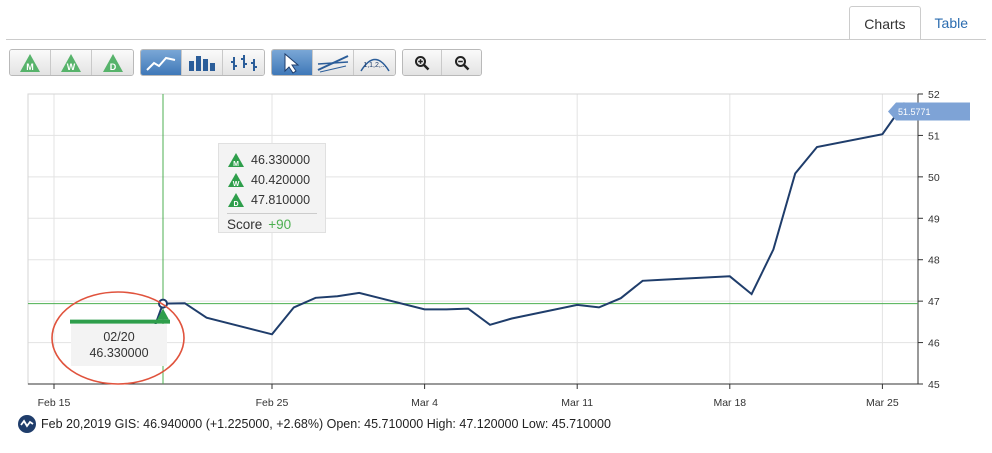 This screenshot has width=992, height=453. Describe the element at coordinates (934, 219) in the screenshot. I see `y-tick-label: 49` at that location.